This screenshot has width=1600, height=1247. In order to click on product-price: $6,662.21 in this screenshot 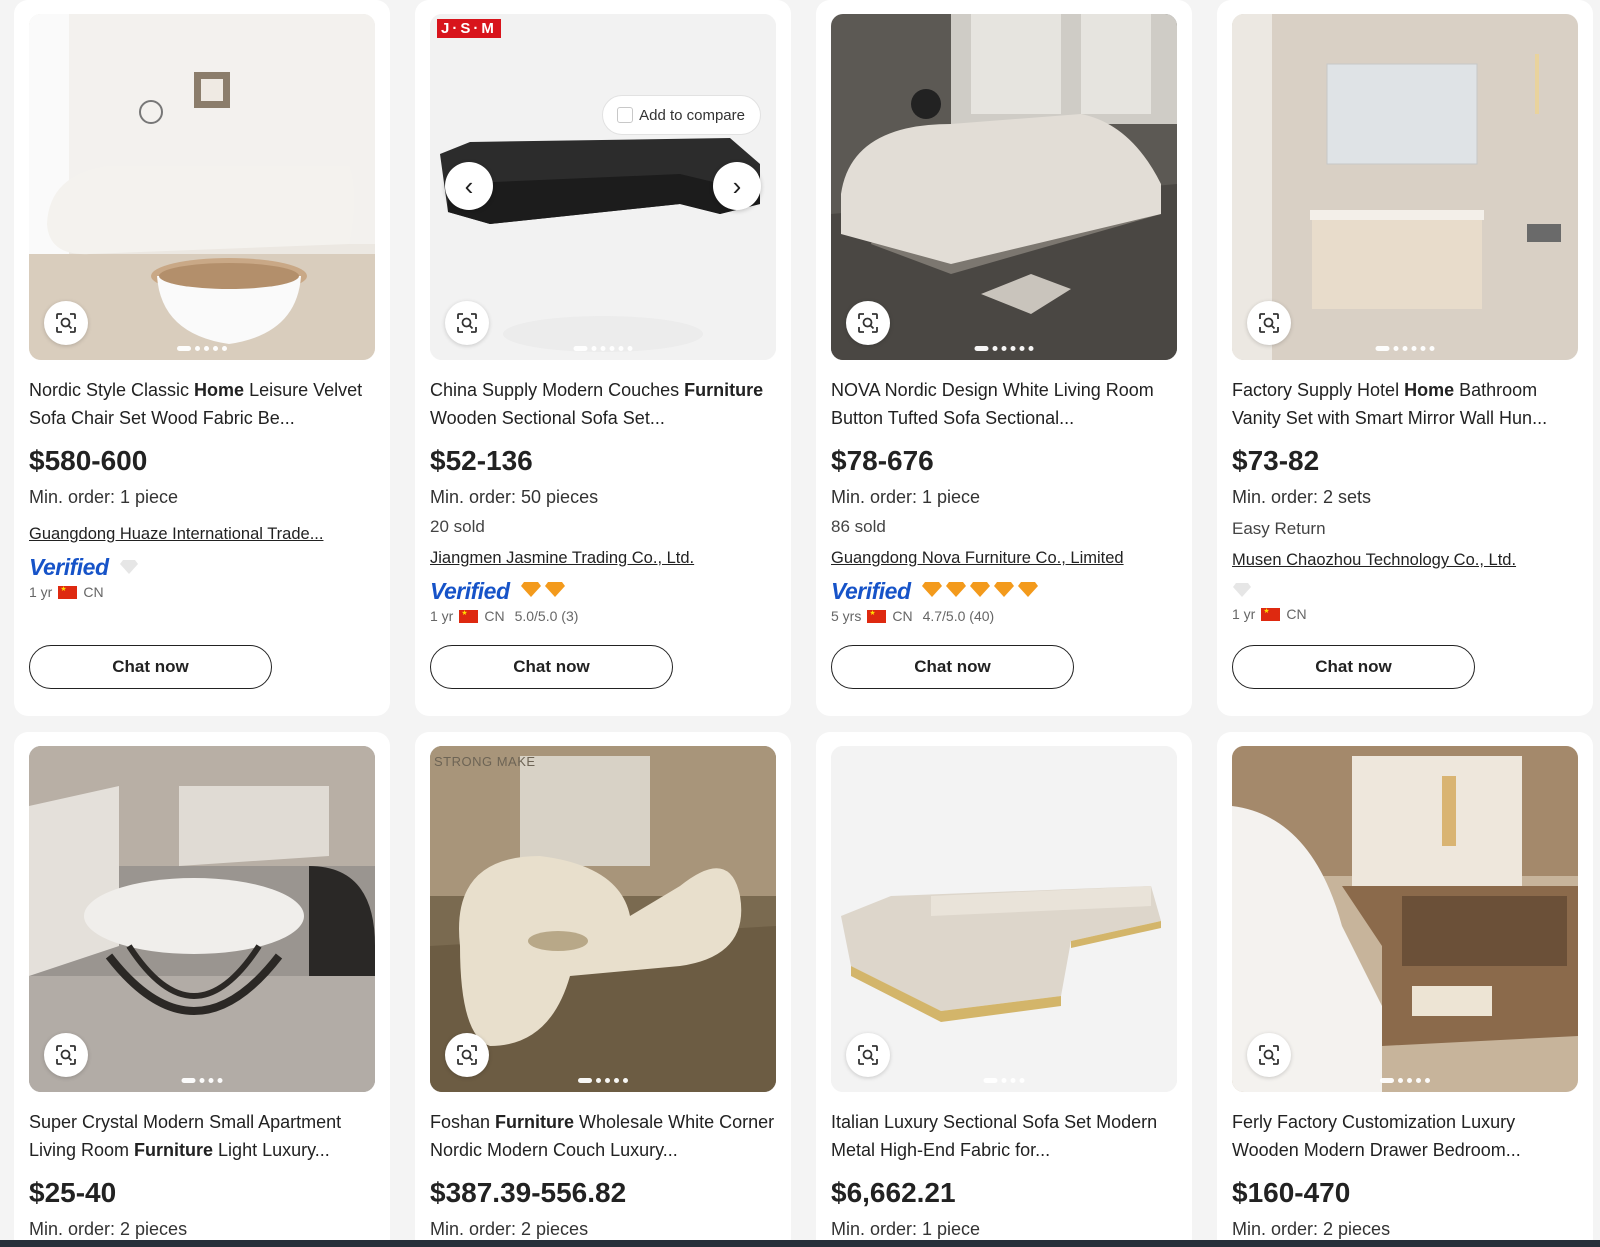, I will do `click(893, 1192)`.